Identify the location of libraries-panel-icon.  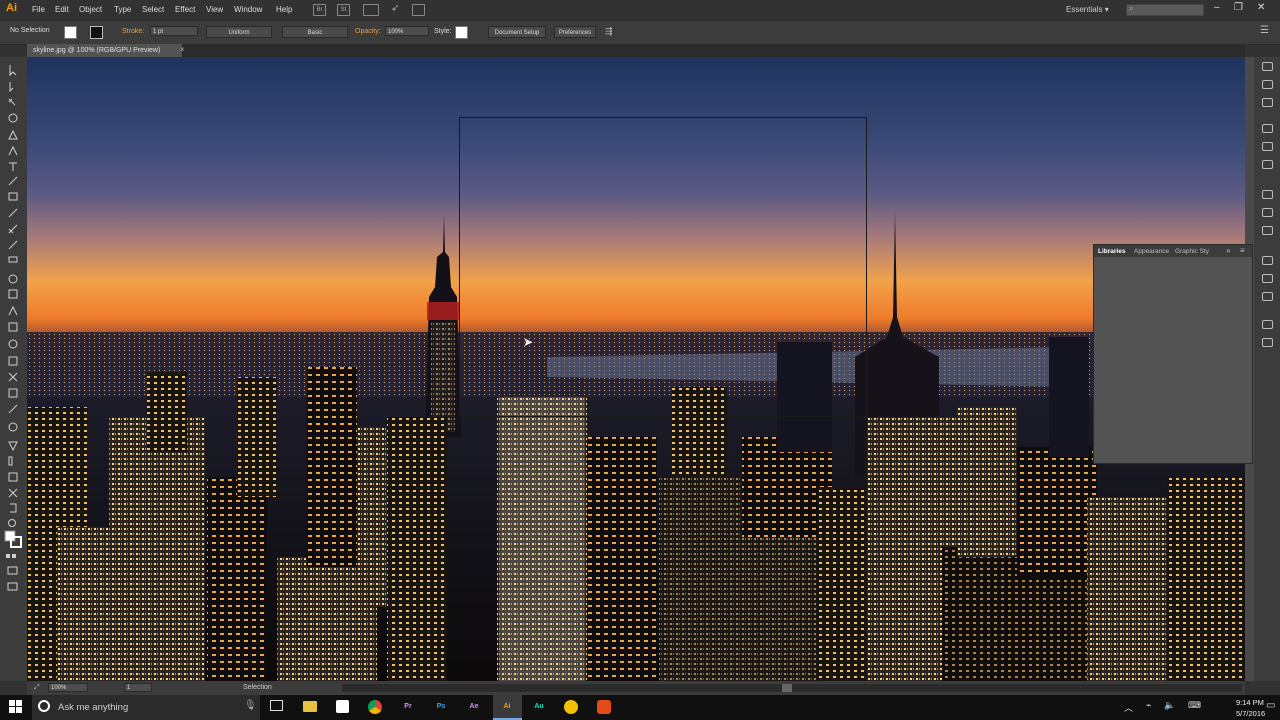
(1267, 260).